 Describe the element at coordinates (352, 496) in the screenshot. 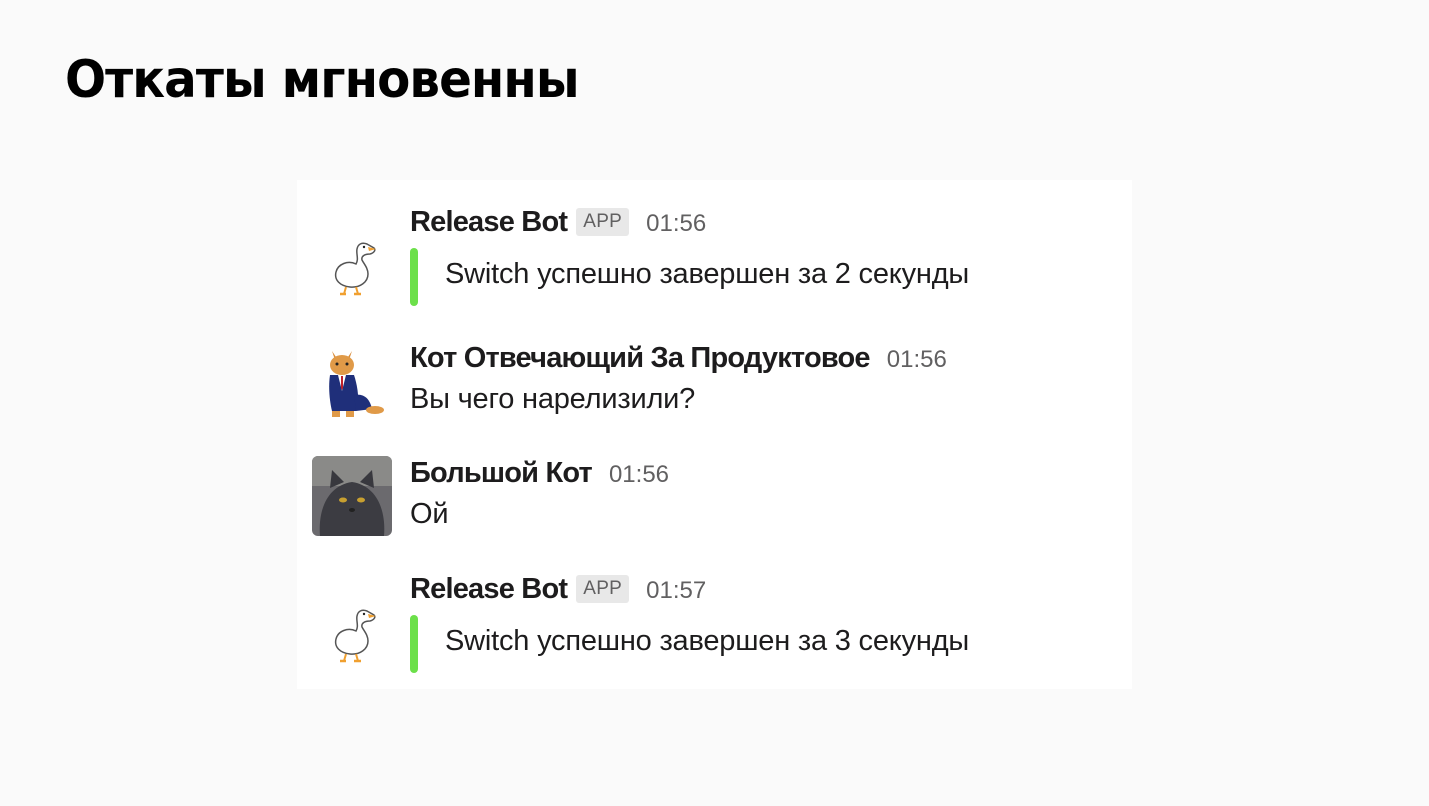

I see `grey-cat-avatar-icon` at that location.